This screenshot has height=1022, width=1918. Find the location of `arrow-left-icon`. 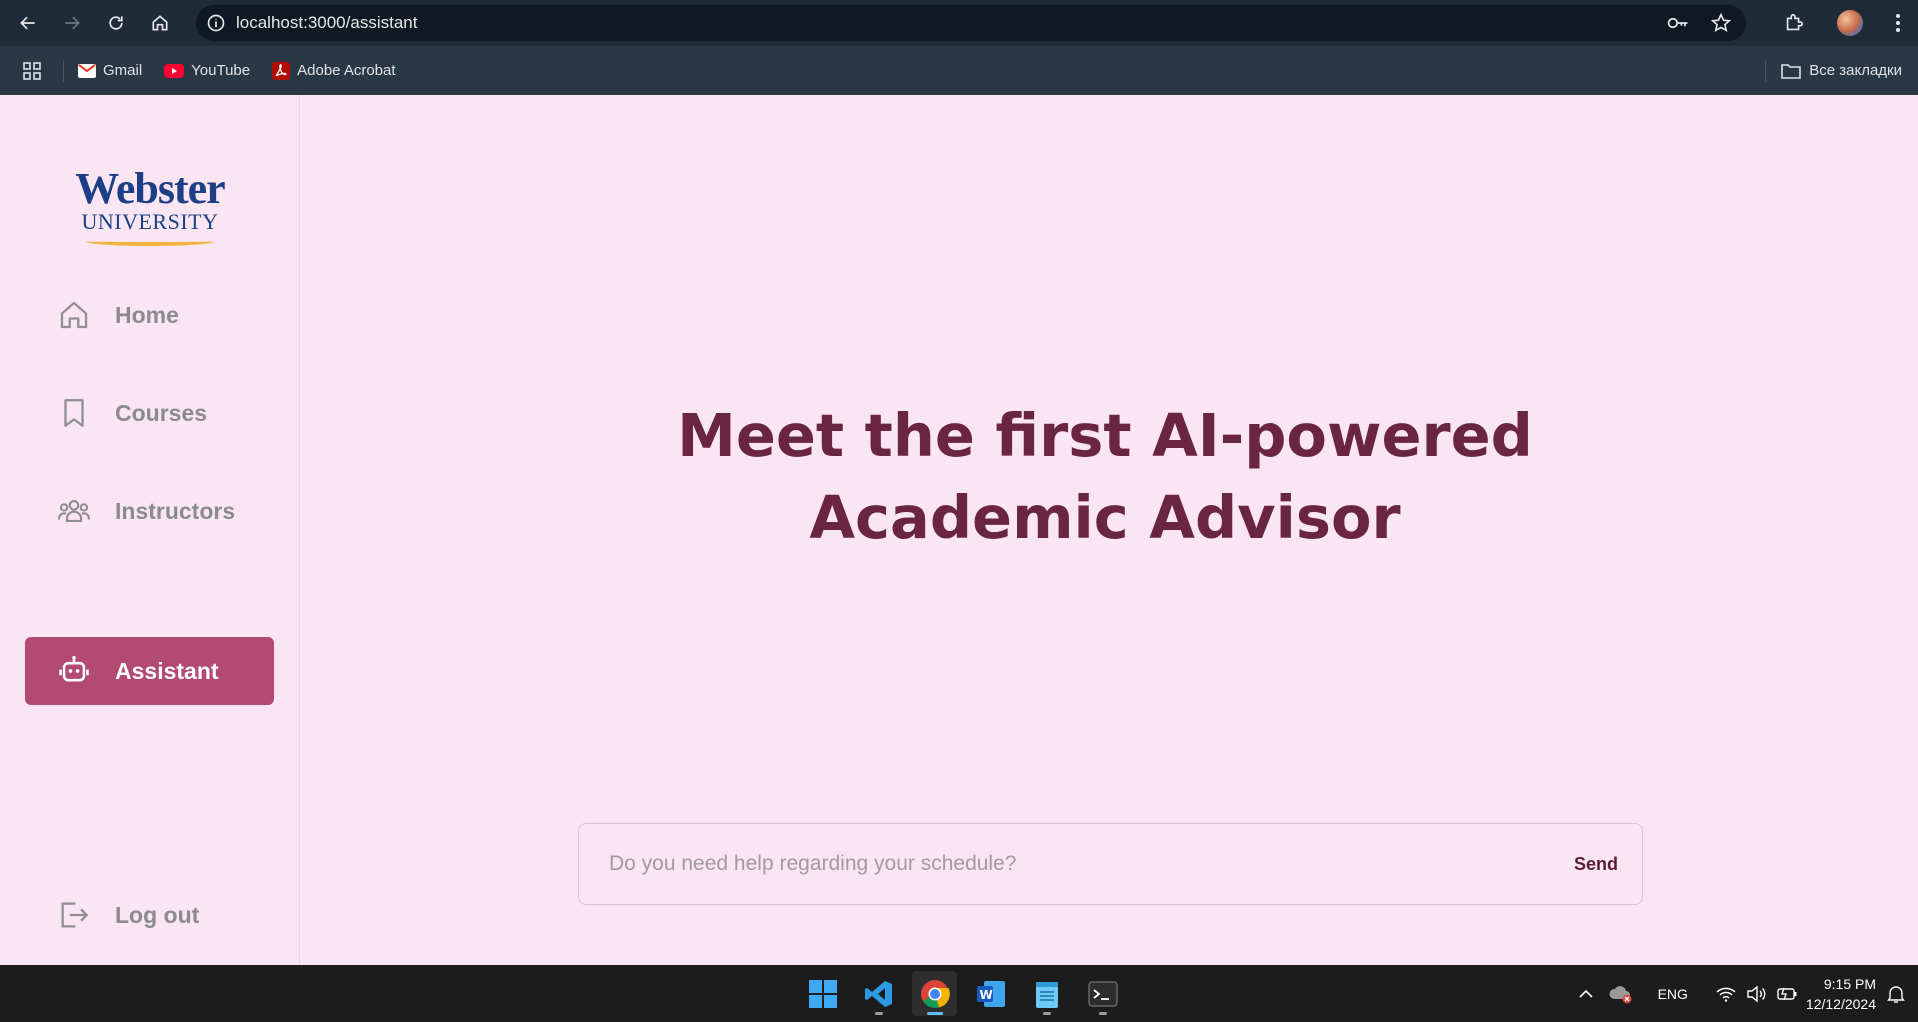

arrow-left-icon is located at coordinates (27, 23).